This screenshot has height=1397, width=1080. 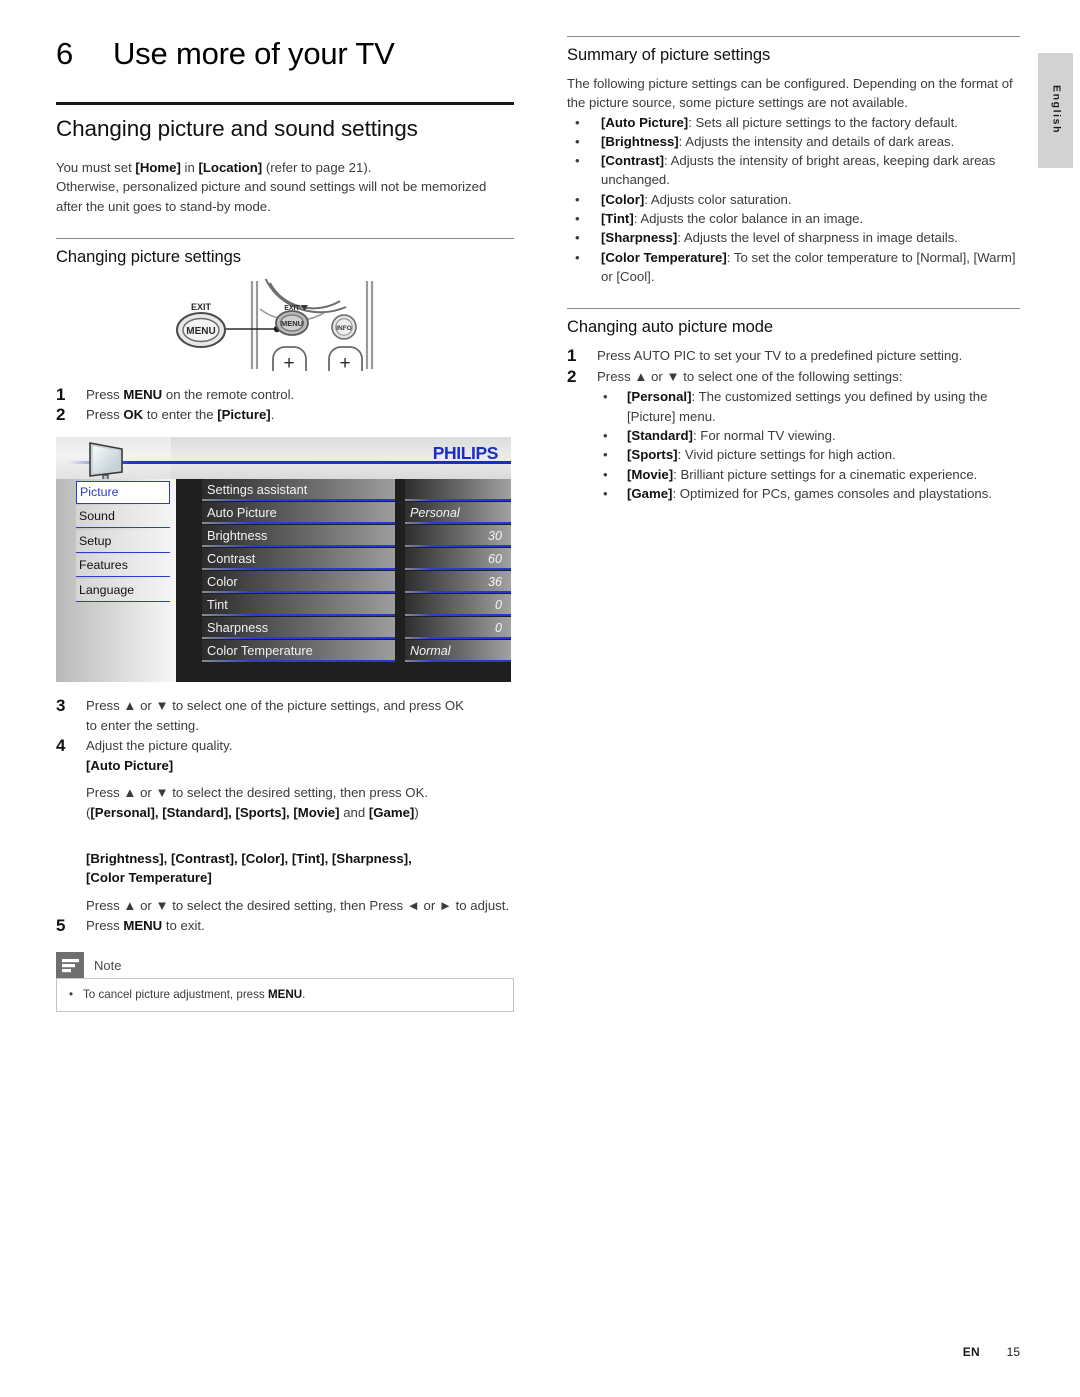 I want to click on osd-row-settings-assistant: Settings assistant, so click(x=288, y=490).